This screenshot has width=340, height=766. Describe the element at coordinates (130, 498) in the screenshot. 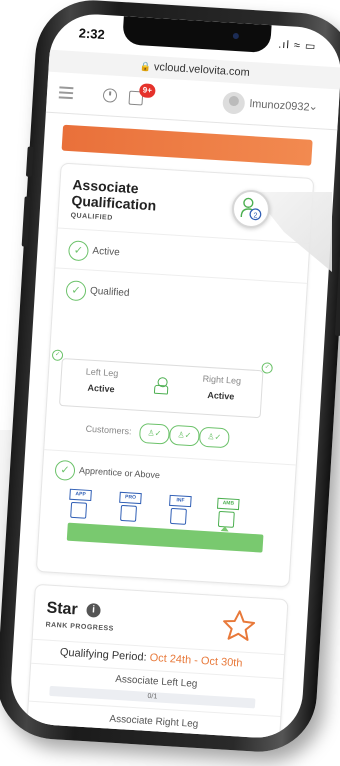

I see `rank-tag: PRO` at that location.